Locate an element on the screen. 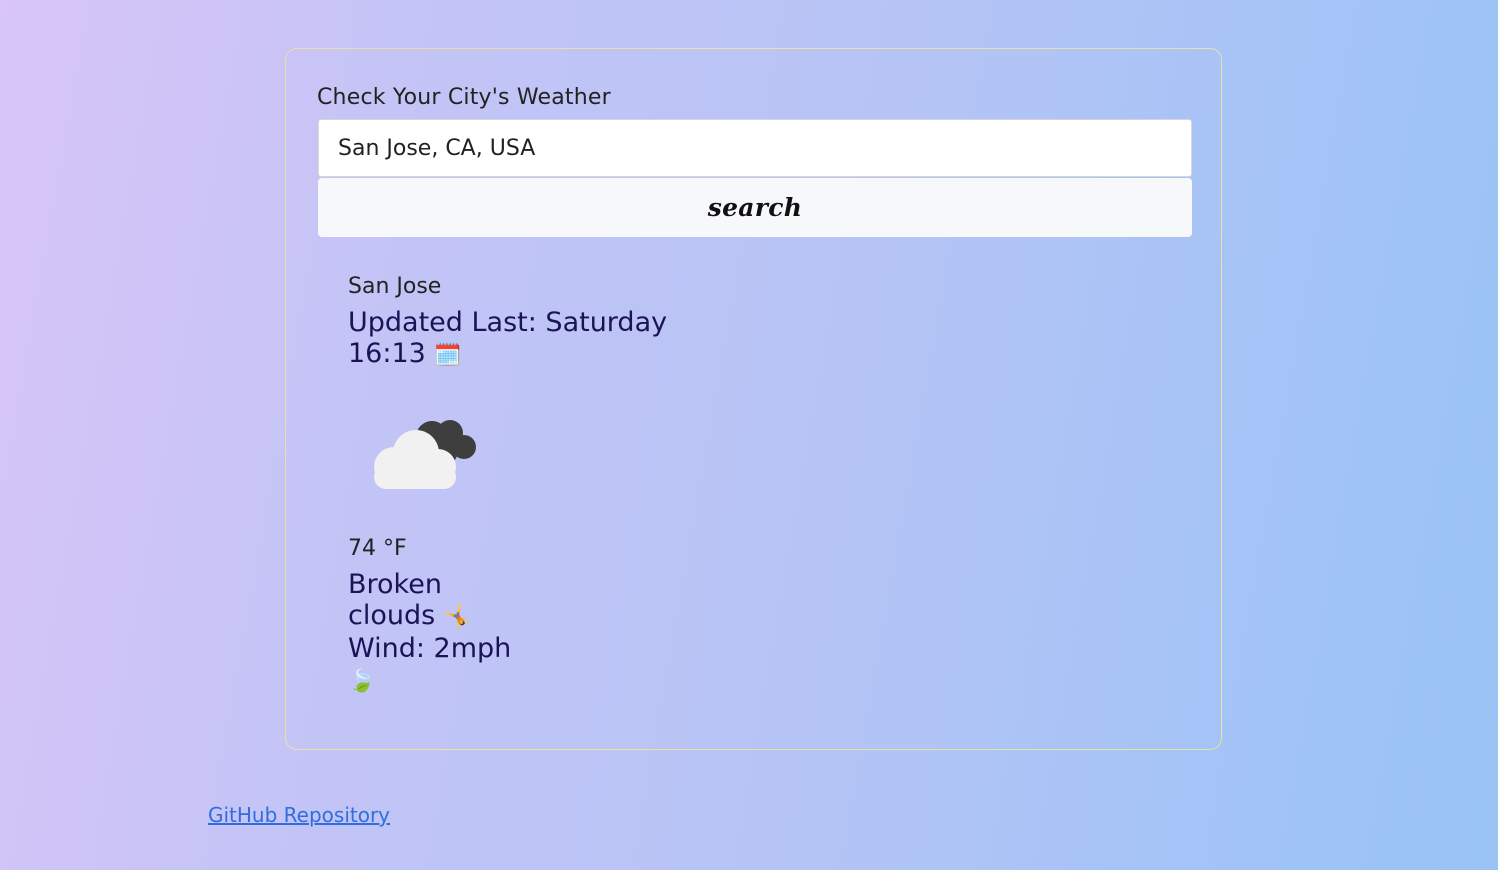 Image resolution: width=1498 pixels, height=870 pixels. github-repo-link: GitHub Repository is located at coordinates (299, 815).